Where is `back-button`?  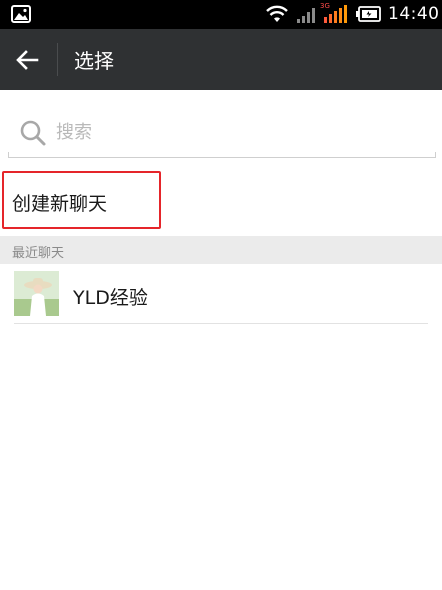
back-button is located at coordinates (27, 59).